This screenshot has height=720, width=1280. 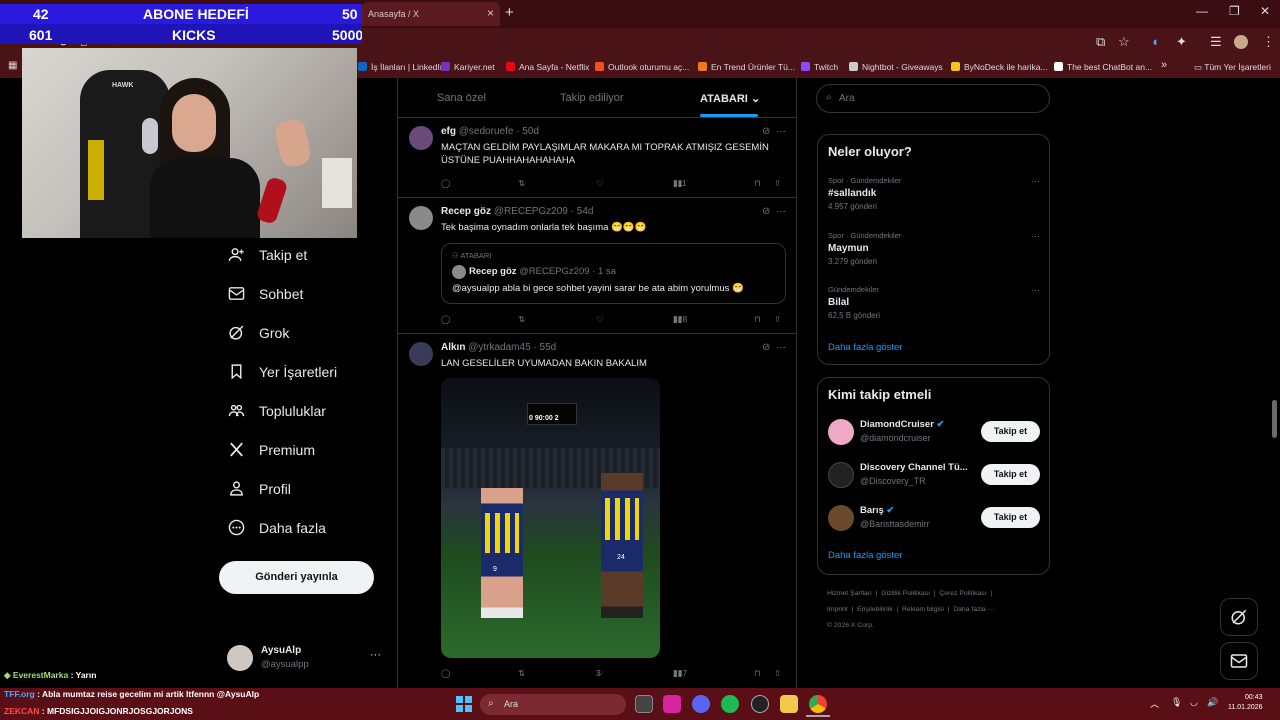 What do you see at coordinates (934, 302) in the screenshot?
I see `trend-item: Gündemdekiler Bilal 62,5 B gönderi ···` at bounding box center [934, 302].